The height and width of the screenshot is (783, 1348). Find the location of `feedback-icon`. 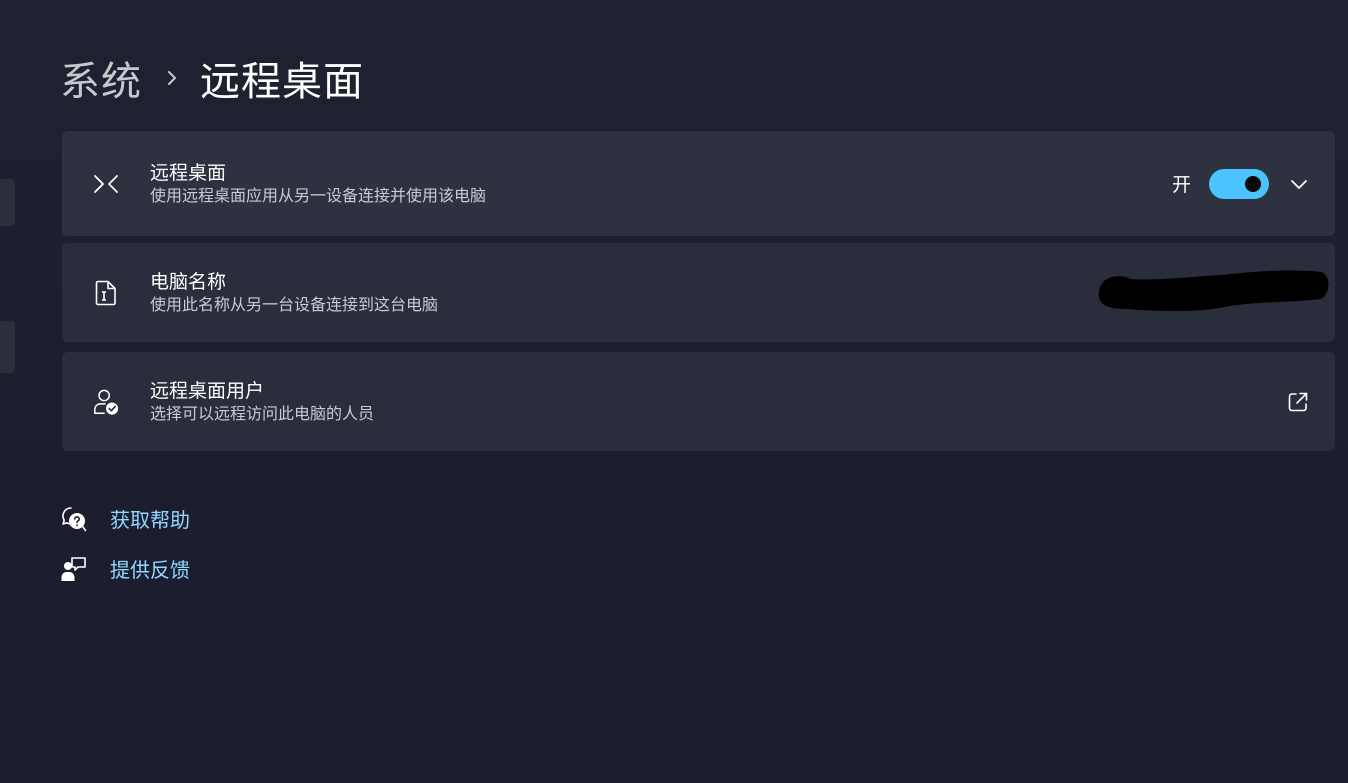

feedback-icon is located at coordinates (74, 569).